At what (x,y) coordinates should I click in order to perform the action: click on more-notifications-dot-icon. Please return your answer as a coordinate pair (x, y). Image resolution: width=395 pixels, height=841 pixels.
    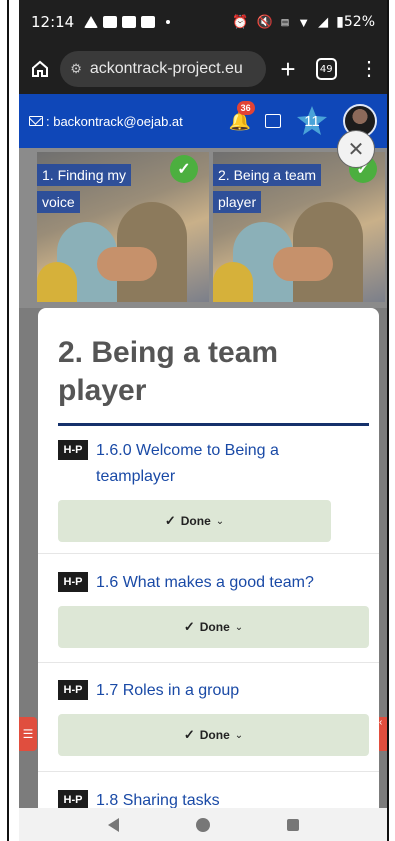
    Looking at the image, I should click on (168, 22).